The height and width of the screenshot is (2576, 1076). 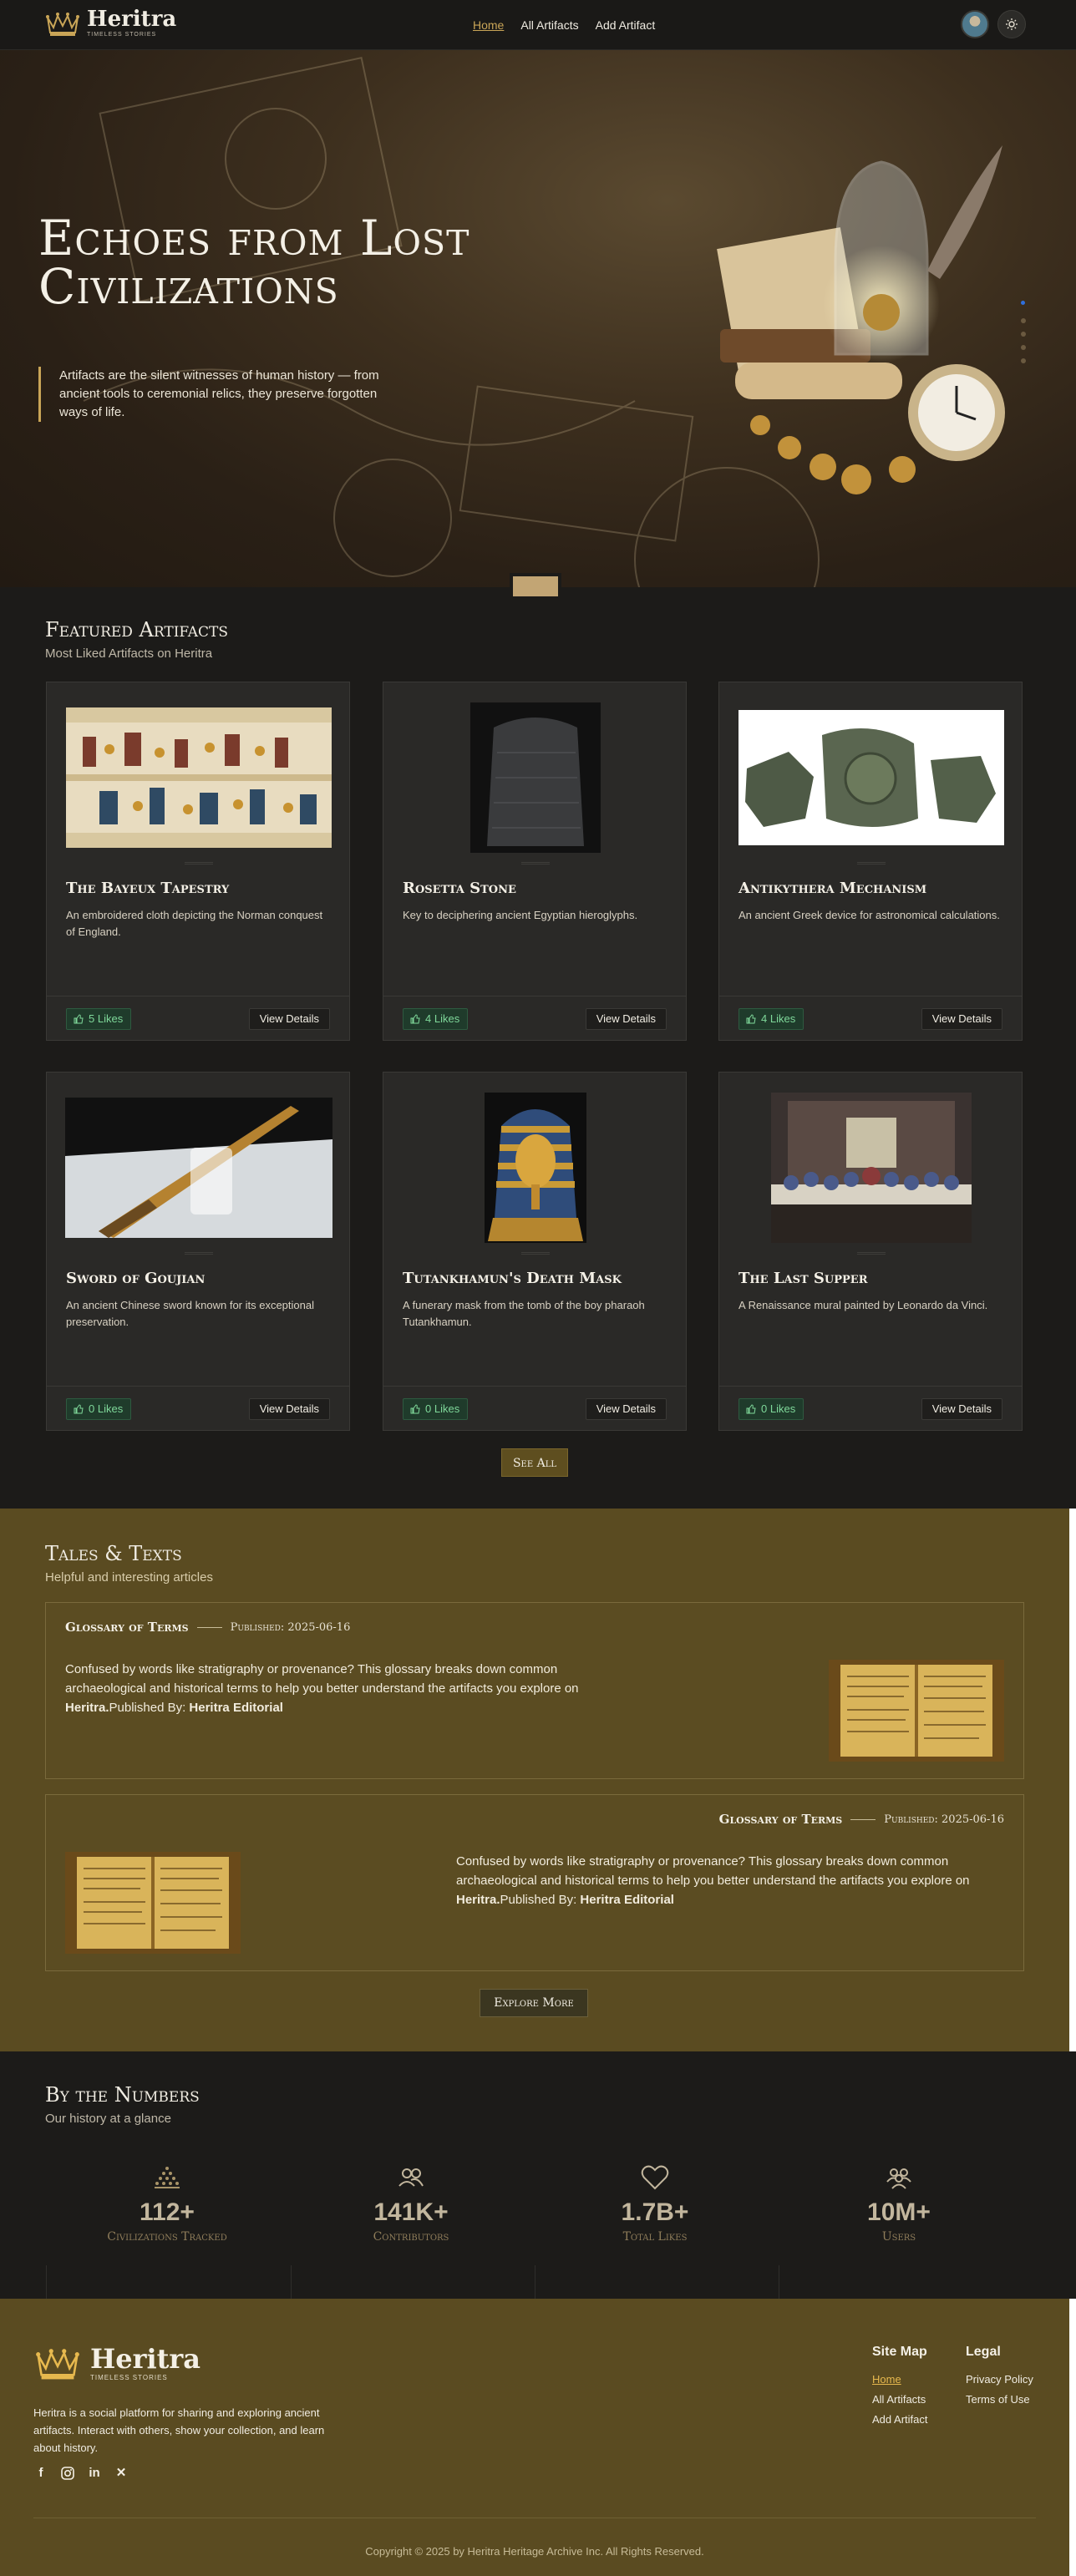 What do you see at coordinates (1023, 303) in the screenshot?
I see `carousel-indicator-active` at bounding box center [1023, 303].